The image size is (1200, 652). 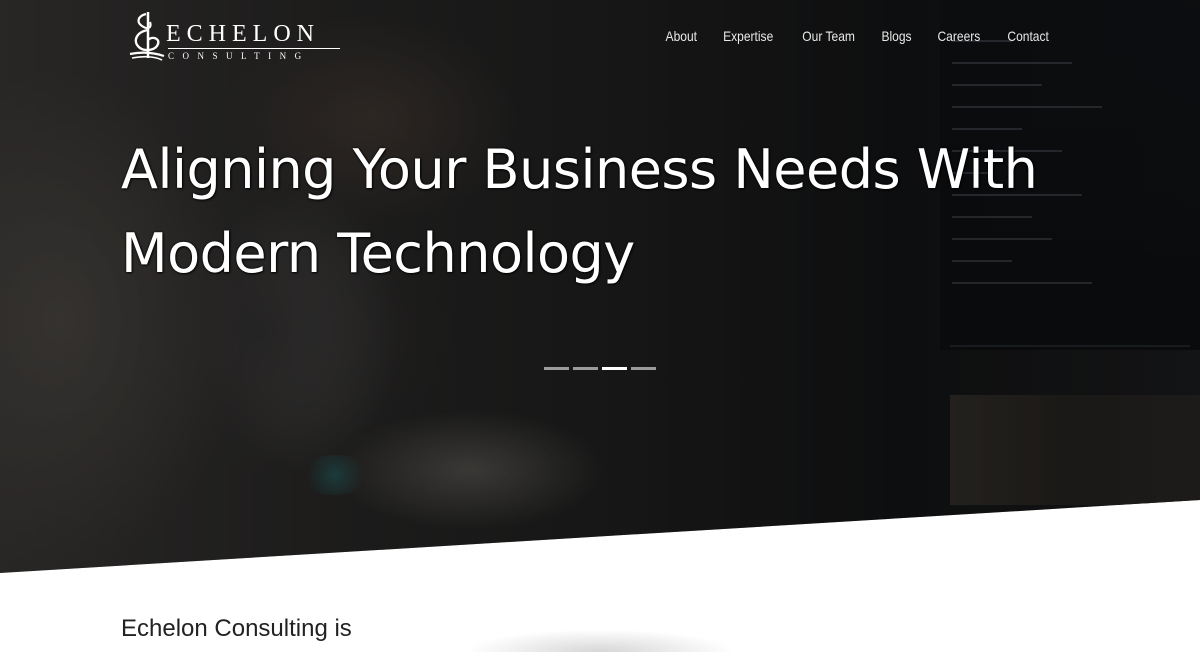 I want to click on nav-about: About, so click(x=681, y=36).